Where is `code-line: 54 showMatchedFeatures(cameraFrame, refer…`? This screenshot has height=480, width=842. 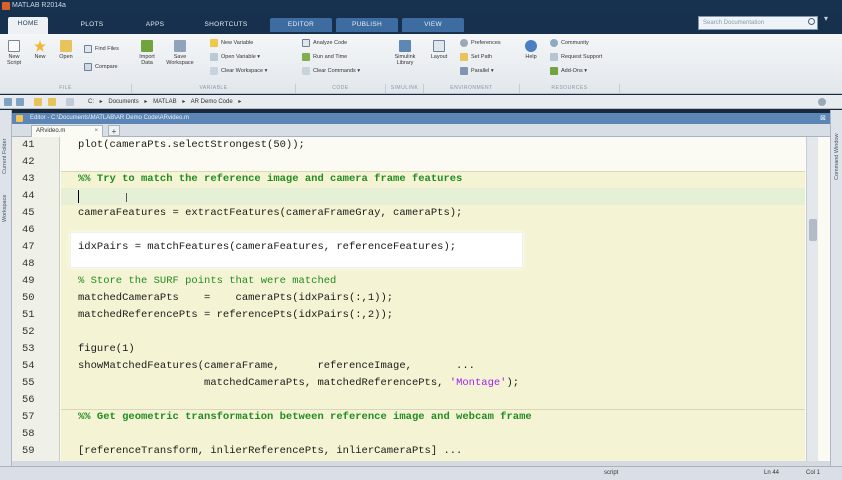
code-line: 54 showMatchedFeatures(cameraFrame, refer… is located at coordinates (412, 366).